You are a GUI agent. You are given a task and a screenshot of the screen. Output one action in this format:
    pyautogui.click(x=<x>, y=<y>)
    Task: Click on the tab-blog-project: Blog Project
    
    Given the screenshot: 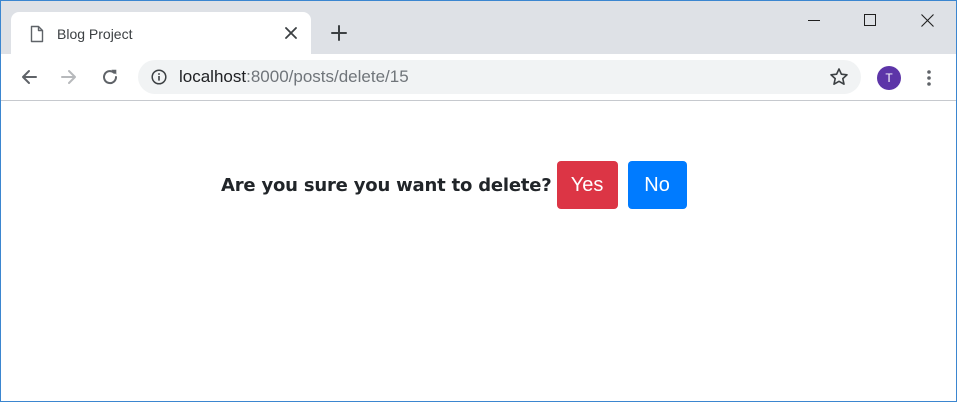 What is the action you would take?
    pyautogui.click(x=161, y=33)
    